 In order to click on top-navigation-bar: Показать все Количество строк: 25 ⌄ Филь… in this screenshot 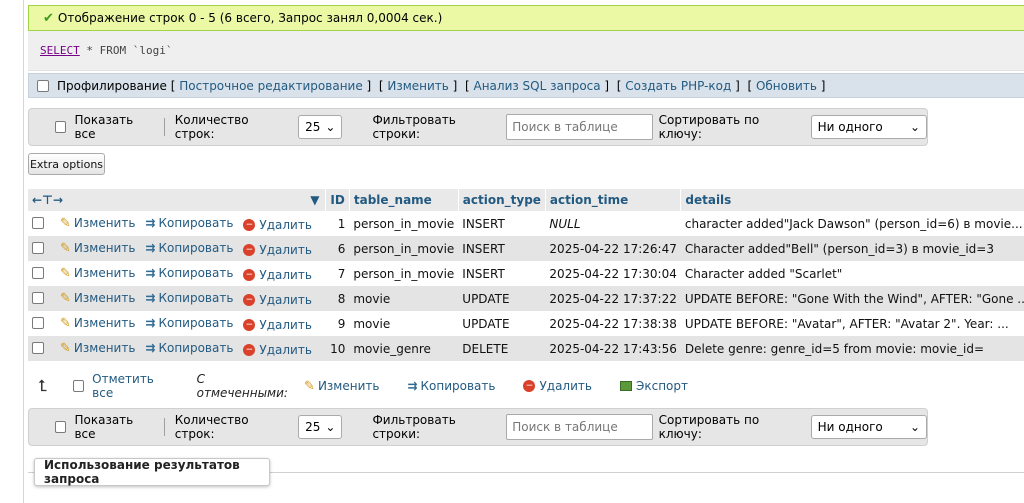, I will do `click(478, 127)`.